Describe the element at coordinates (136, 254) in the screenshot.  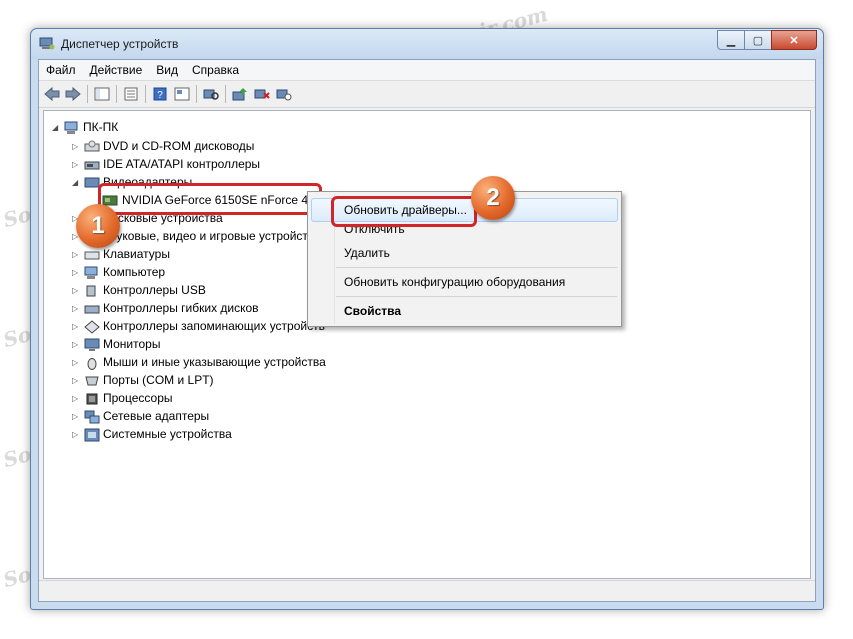
I see `tree-item-label: Клавиатуры` at that location.